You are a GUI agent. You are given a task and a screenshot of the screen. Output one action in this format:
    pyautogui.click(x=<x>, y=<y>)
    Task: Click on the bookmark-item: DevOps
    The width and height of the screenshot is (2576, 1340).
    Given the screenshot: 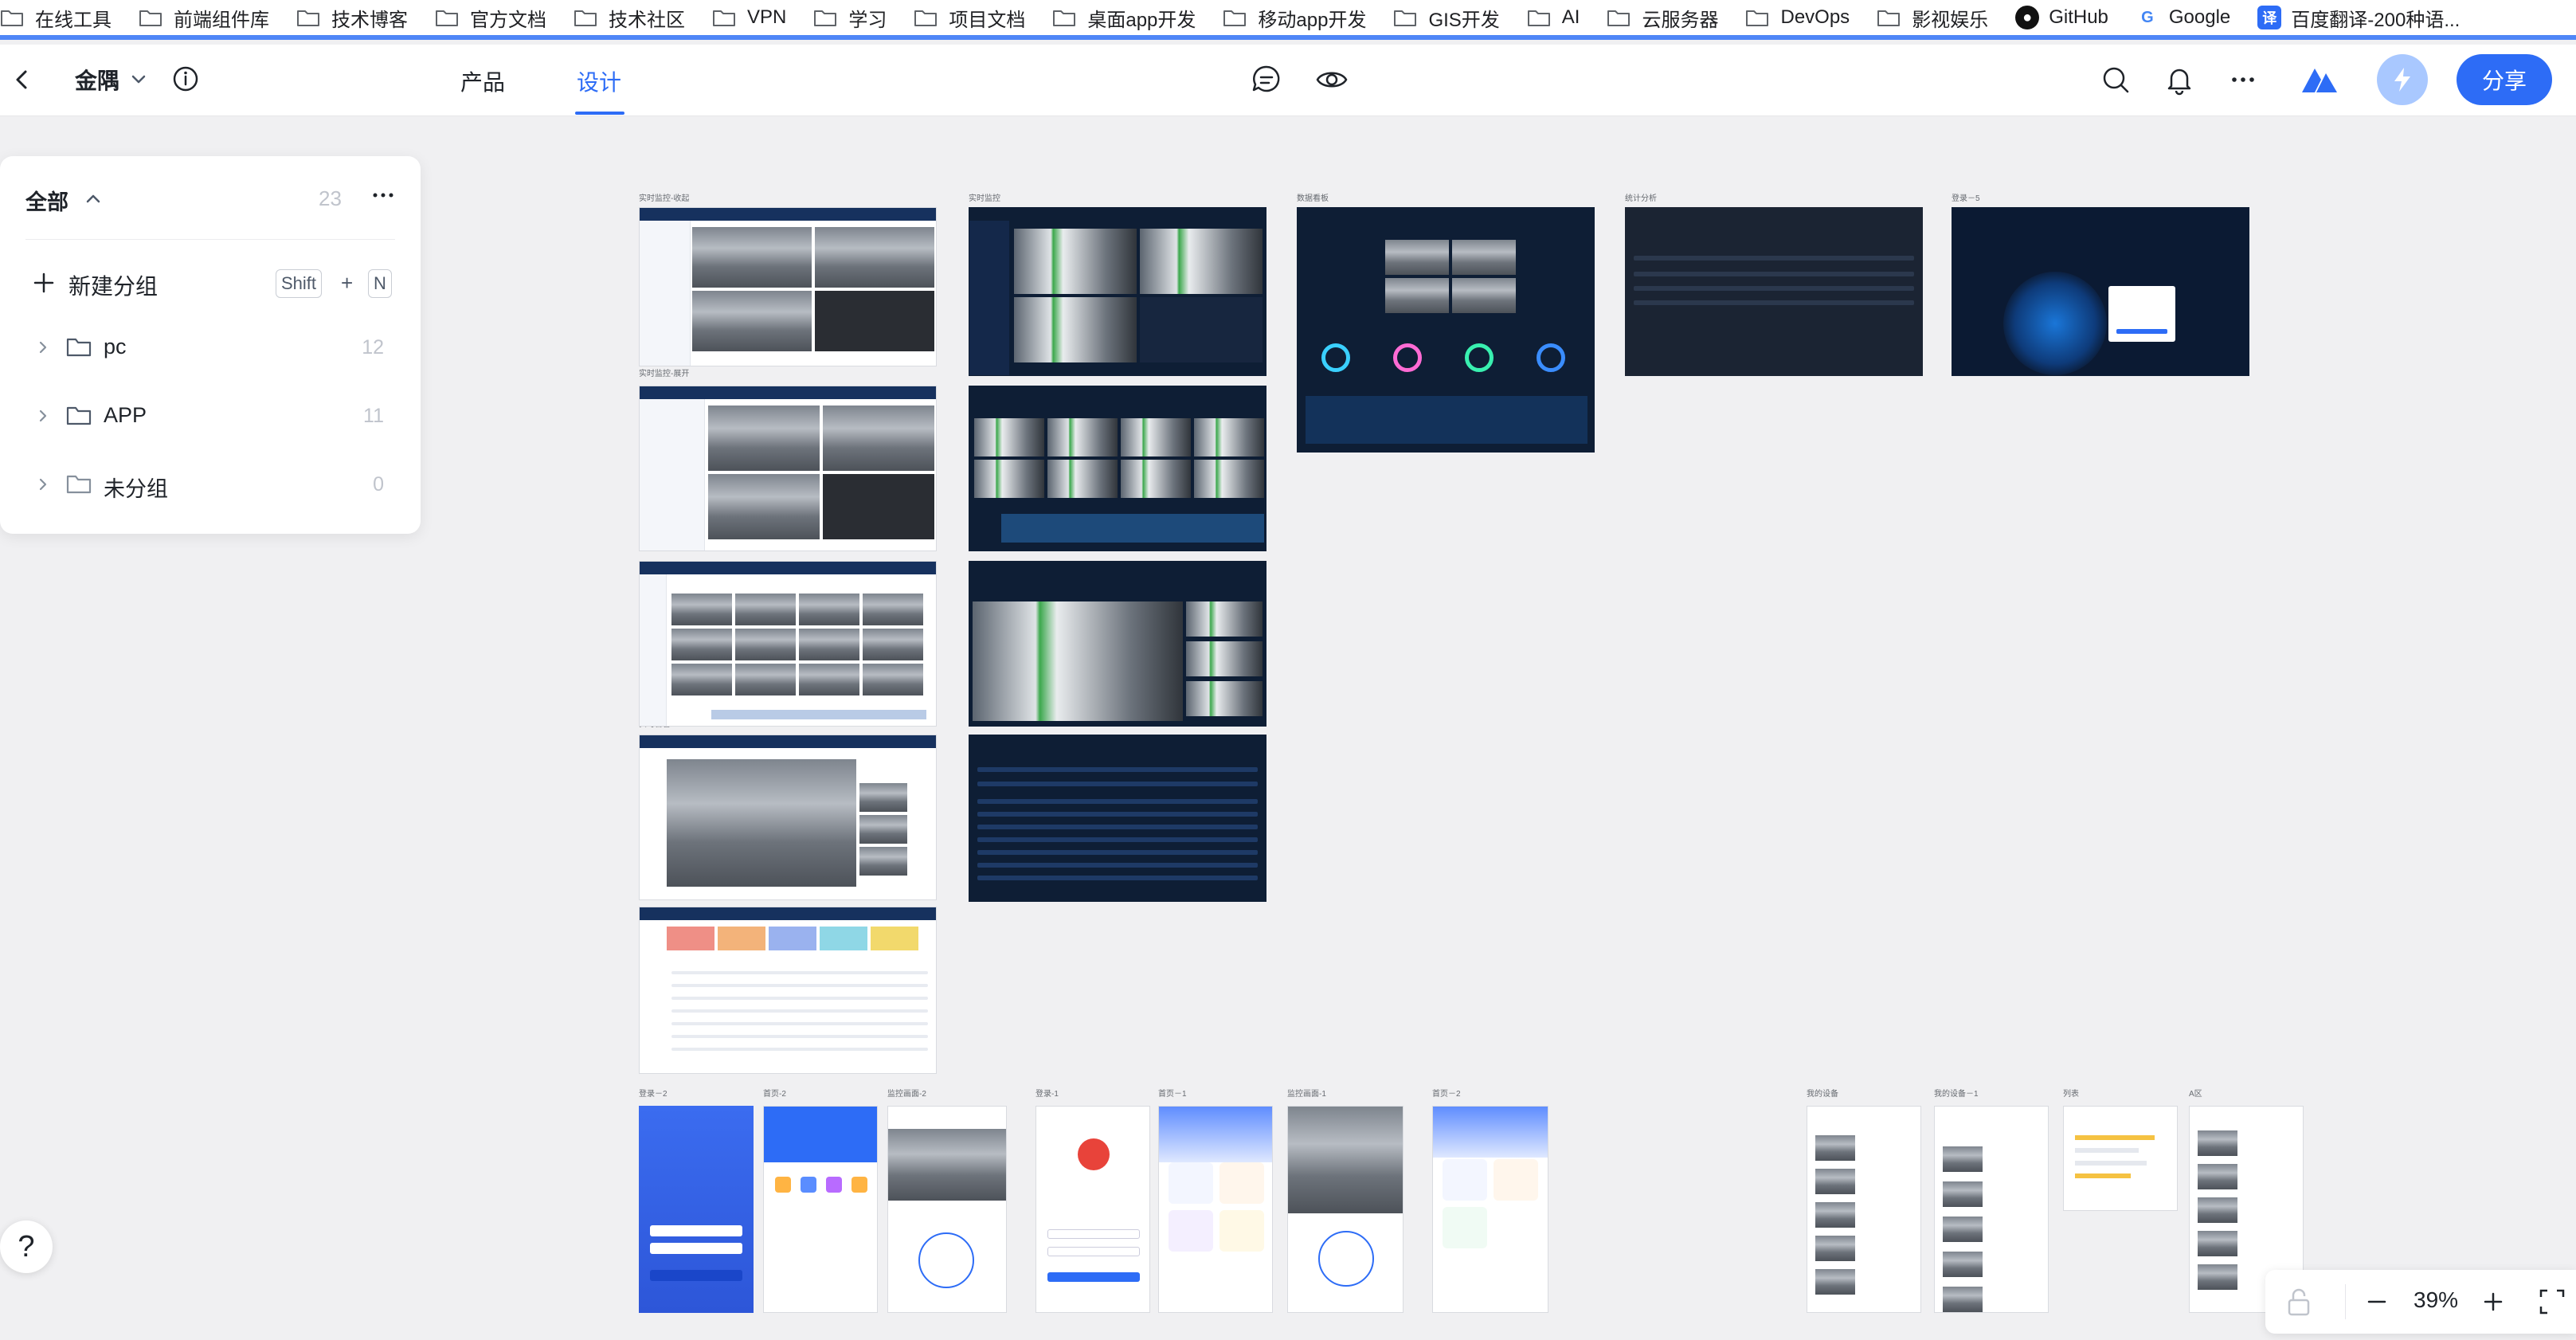 What is the action you would take?
    pyautogui.click(x=1797, y=17)
    